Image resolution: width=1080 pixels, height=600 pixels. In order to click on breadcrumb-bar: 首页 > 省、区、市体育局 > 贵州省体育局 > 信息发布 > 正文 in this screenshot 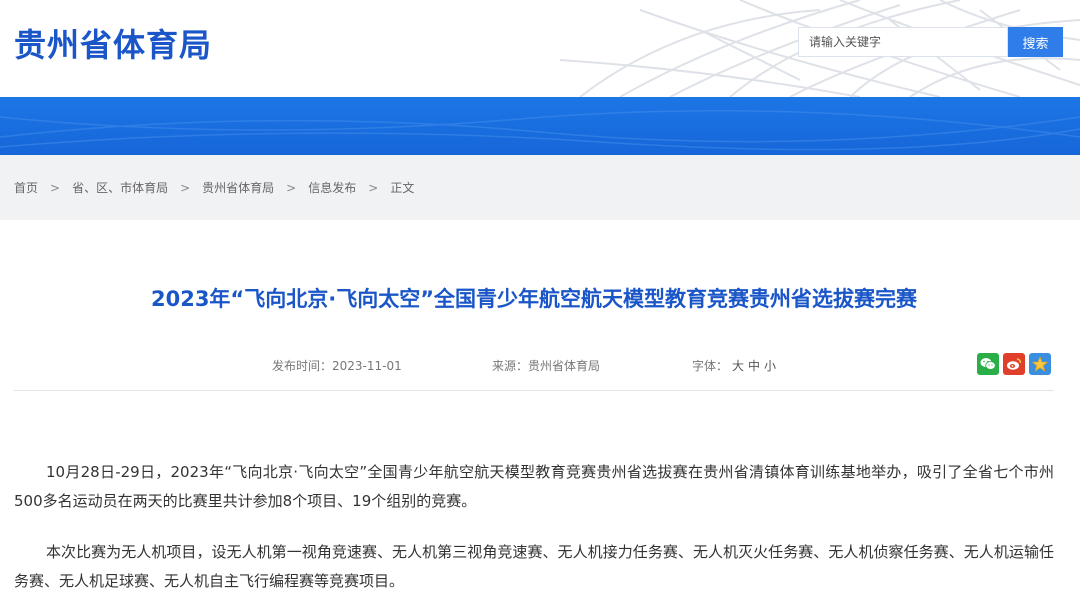, I will do `click(540, 187)`.